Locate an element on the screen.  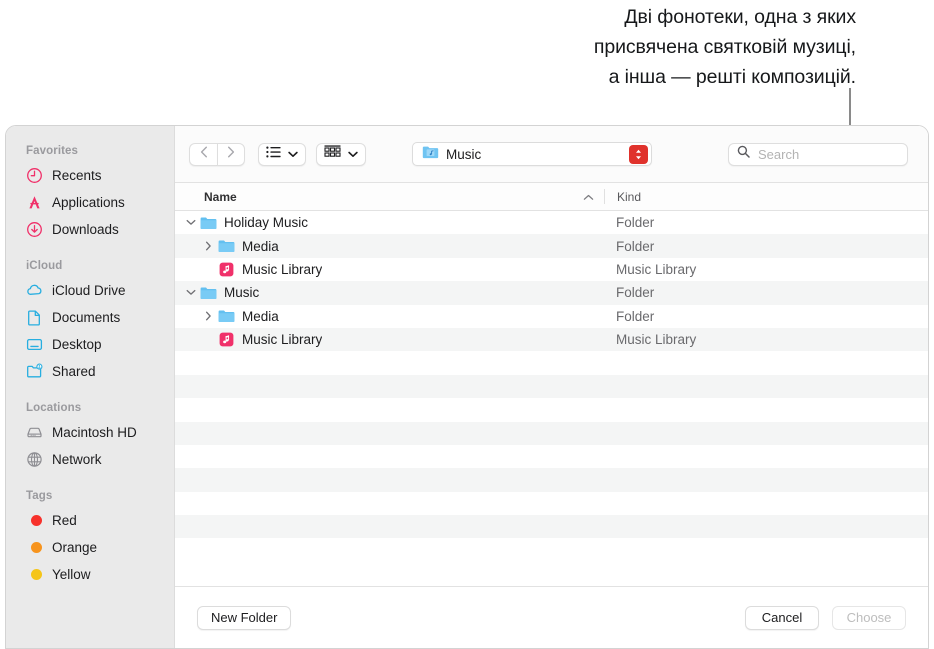
navigation-button-group is located at coordinates (217, 154).